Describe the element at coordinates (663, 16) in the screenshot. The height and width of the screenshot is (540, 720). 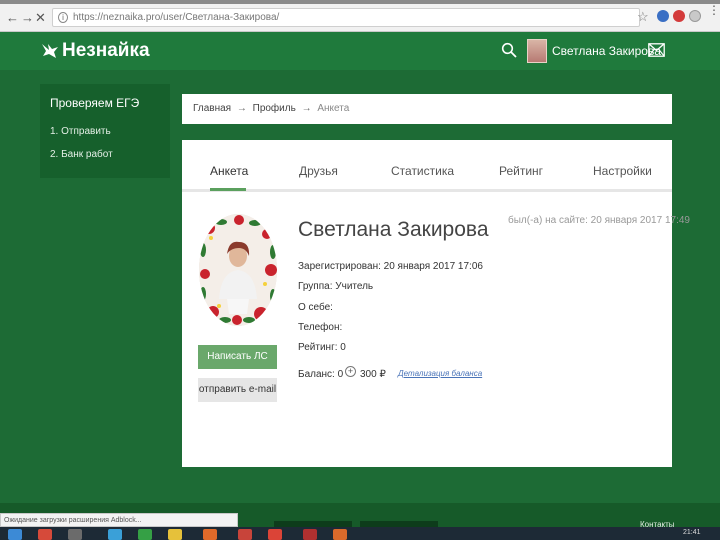
I see `extension-shield-icon` at that location.